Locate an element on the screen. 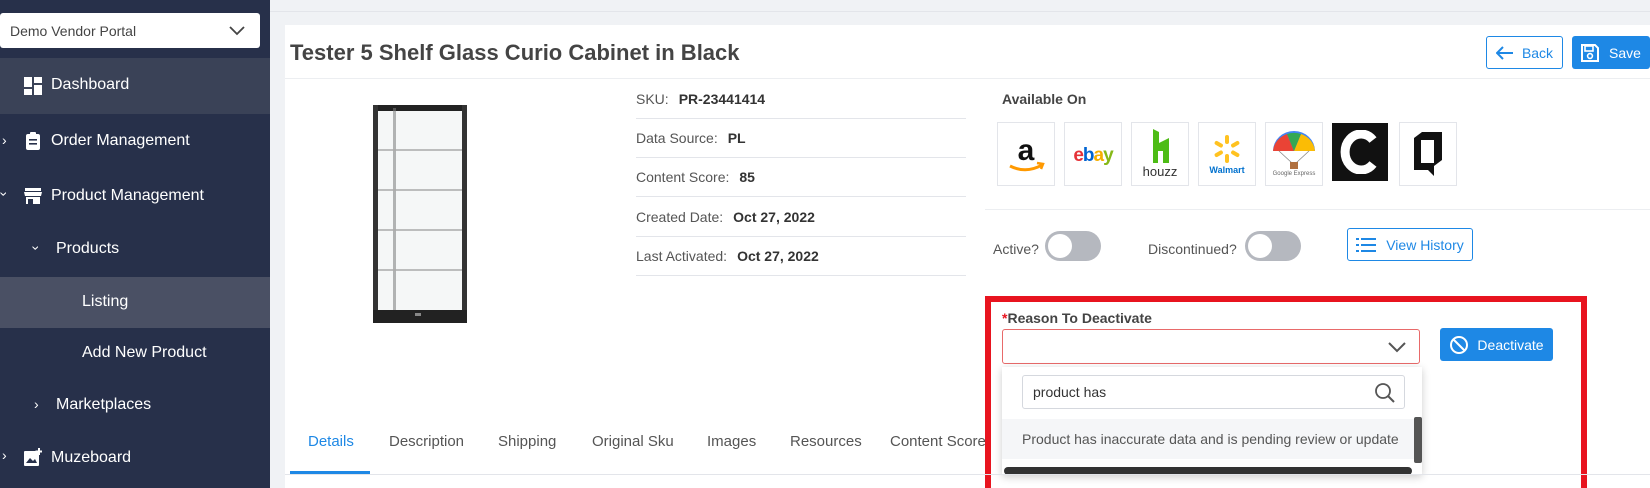  info-row-source: Data Source: PL is located at coordinates (801, 138).